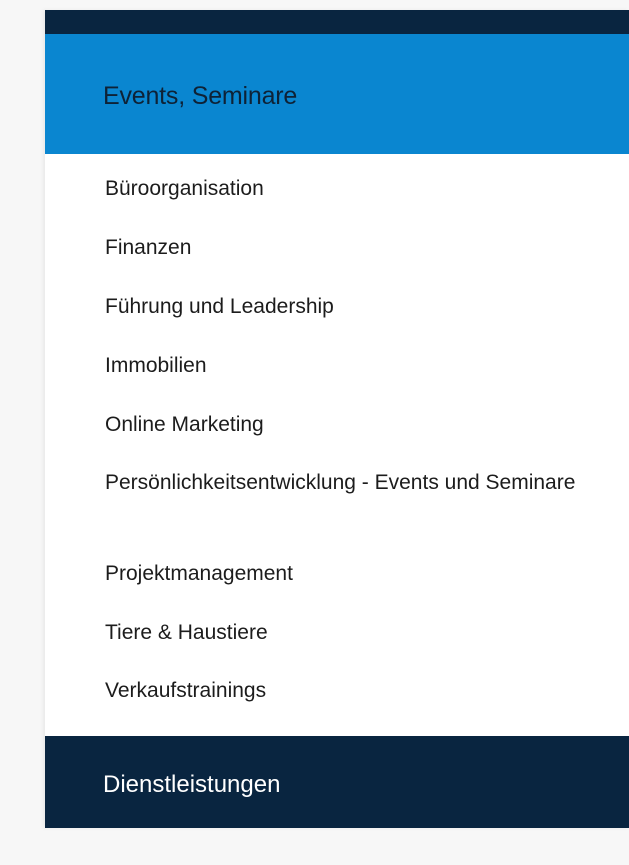 The height and width of the screenshot is (865, 629). Describe the element at coordinates (337, 94) in the screenshot. I see `section-header-events-seminare: Events, Seminare` at that location.